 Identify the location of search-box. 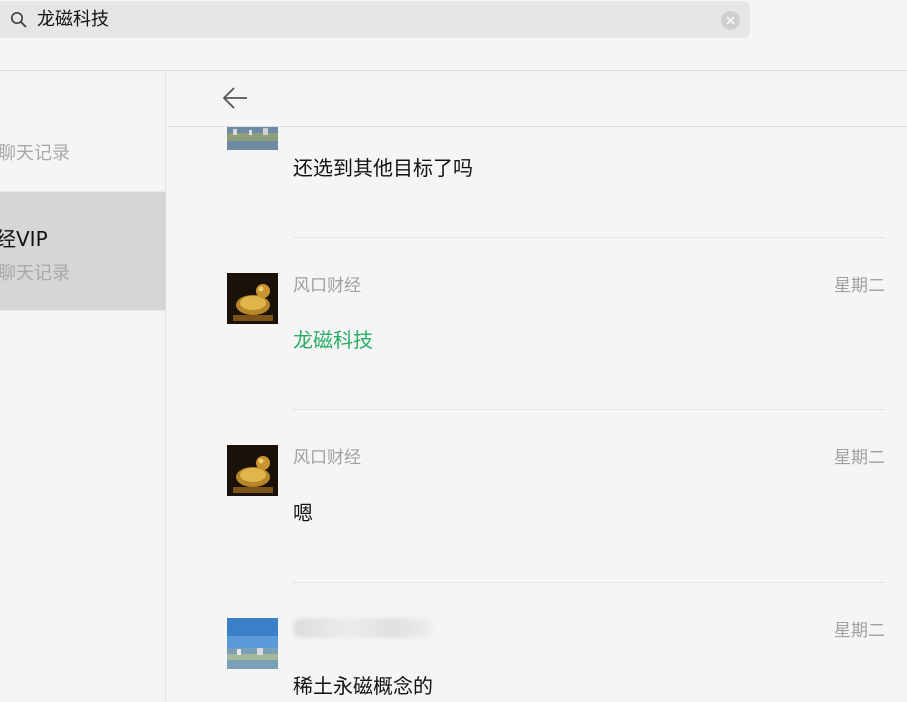
(375, 19).